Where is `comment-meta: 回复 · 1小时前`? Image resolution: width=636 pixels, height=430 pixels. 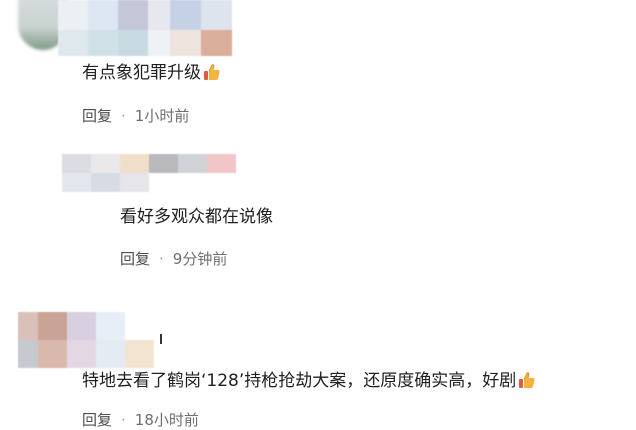 comment-meta: 回复 · 1小时前 is located at coordinates (135, 116).